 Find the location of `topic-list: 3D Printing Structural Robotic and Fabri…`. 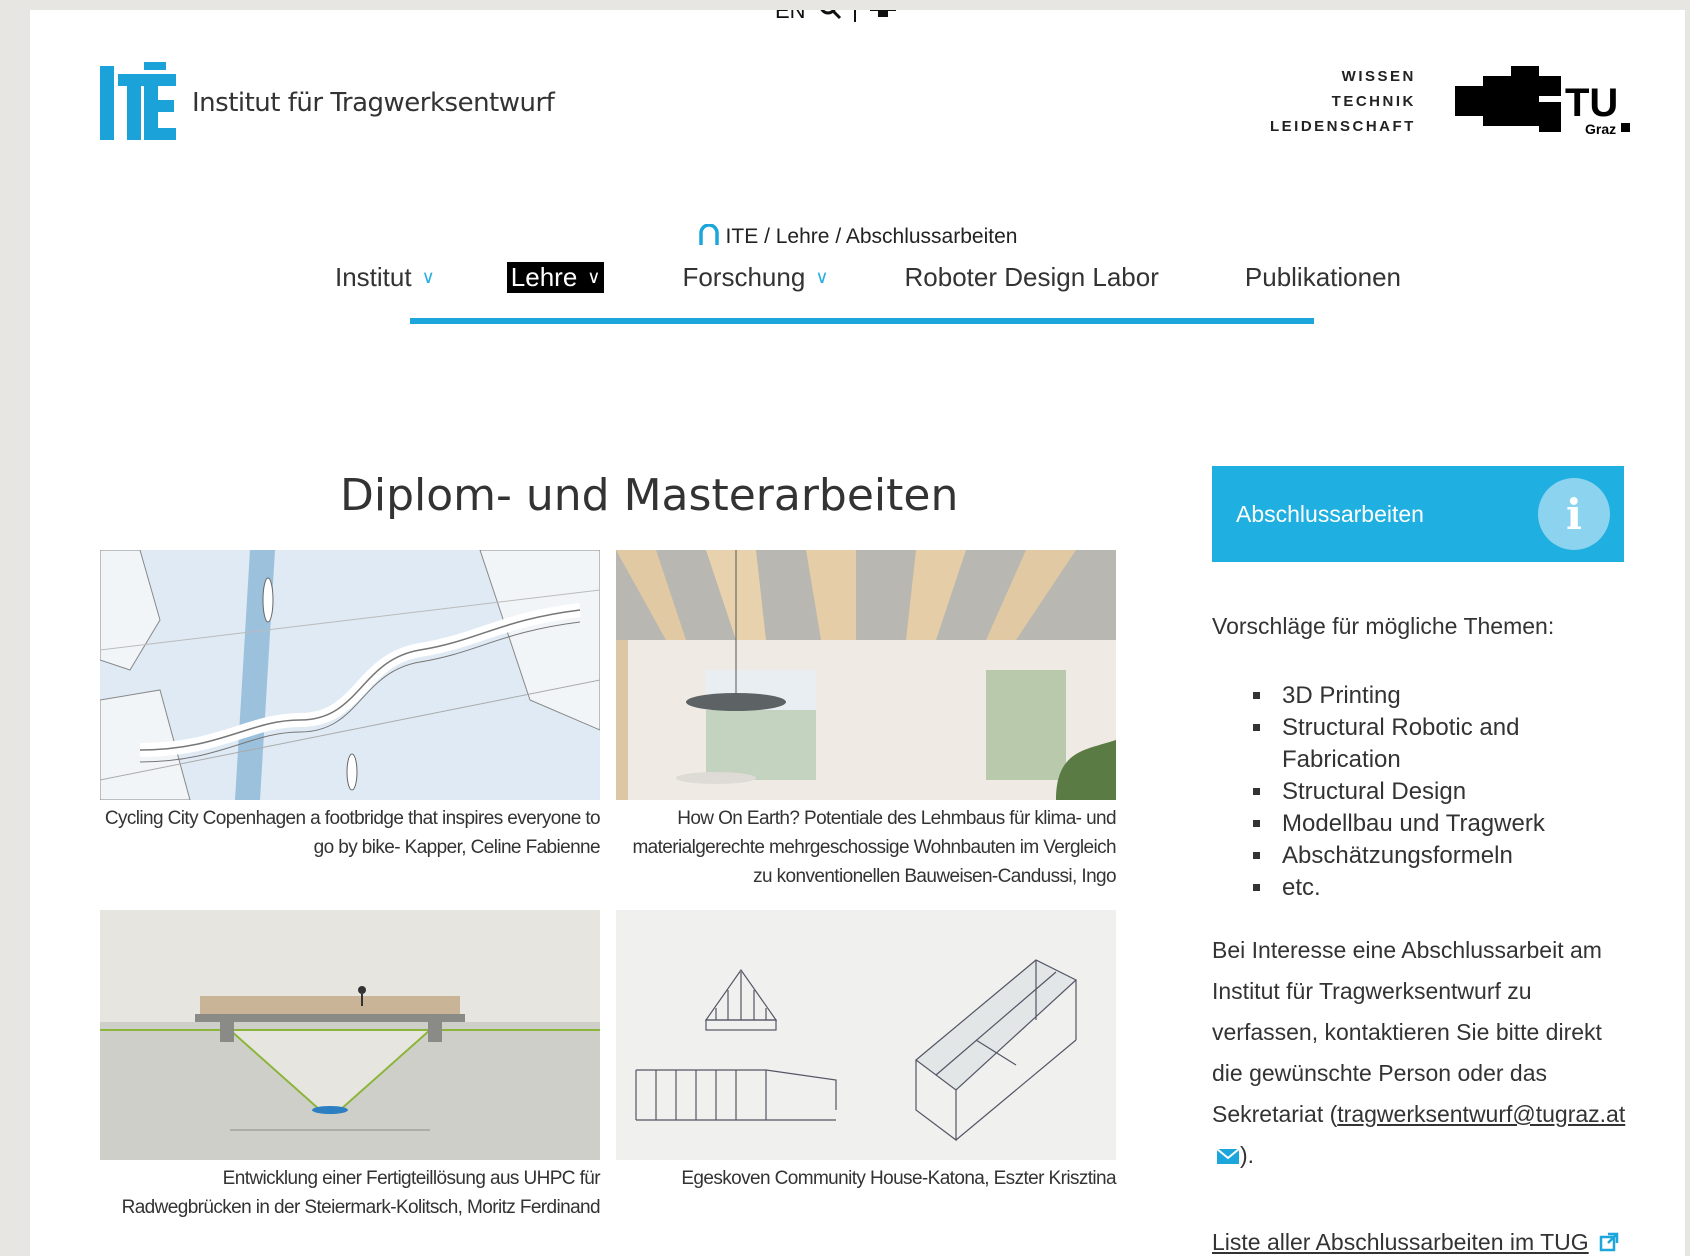

topic-list: 3D Printing Structural Robotic and Fabri… is located at coordinates (1444, 792).